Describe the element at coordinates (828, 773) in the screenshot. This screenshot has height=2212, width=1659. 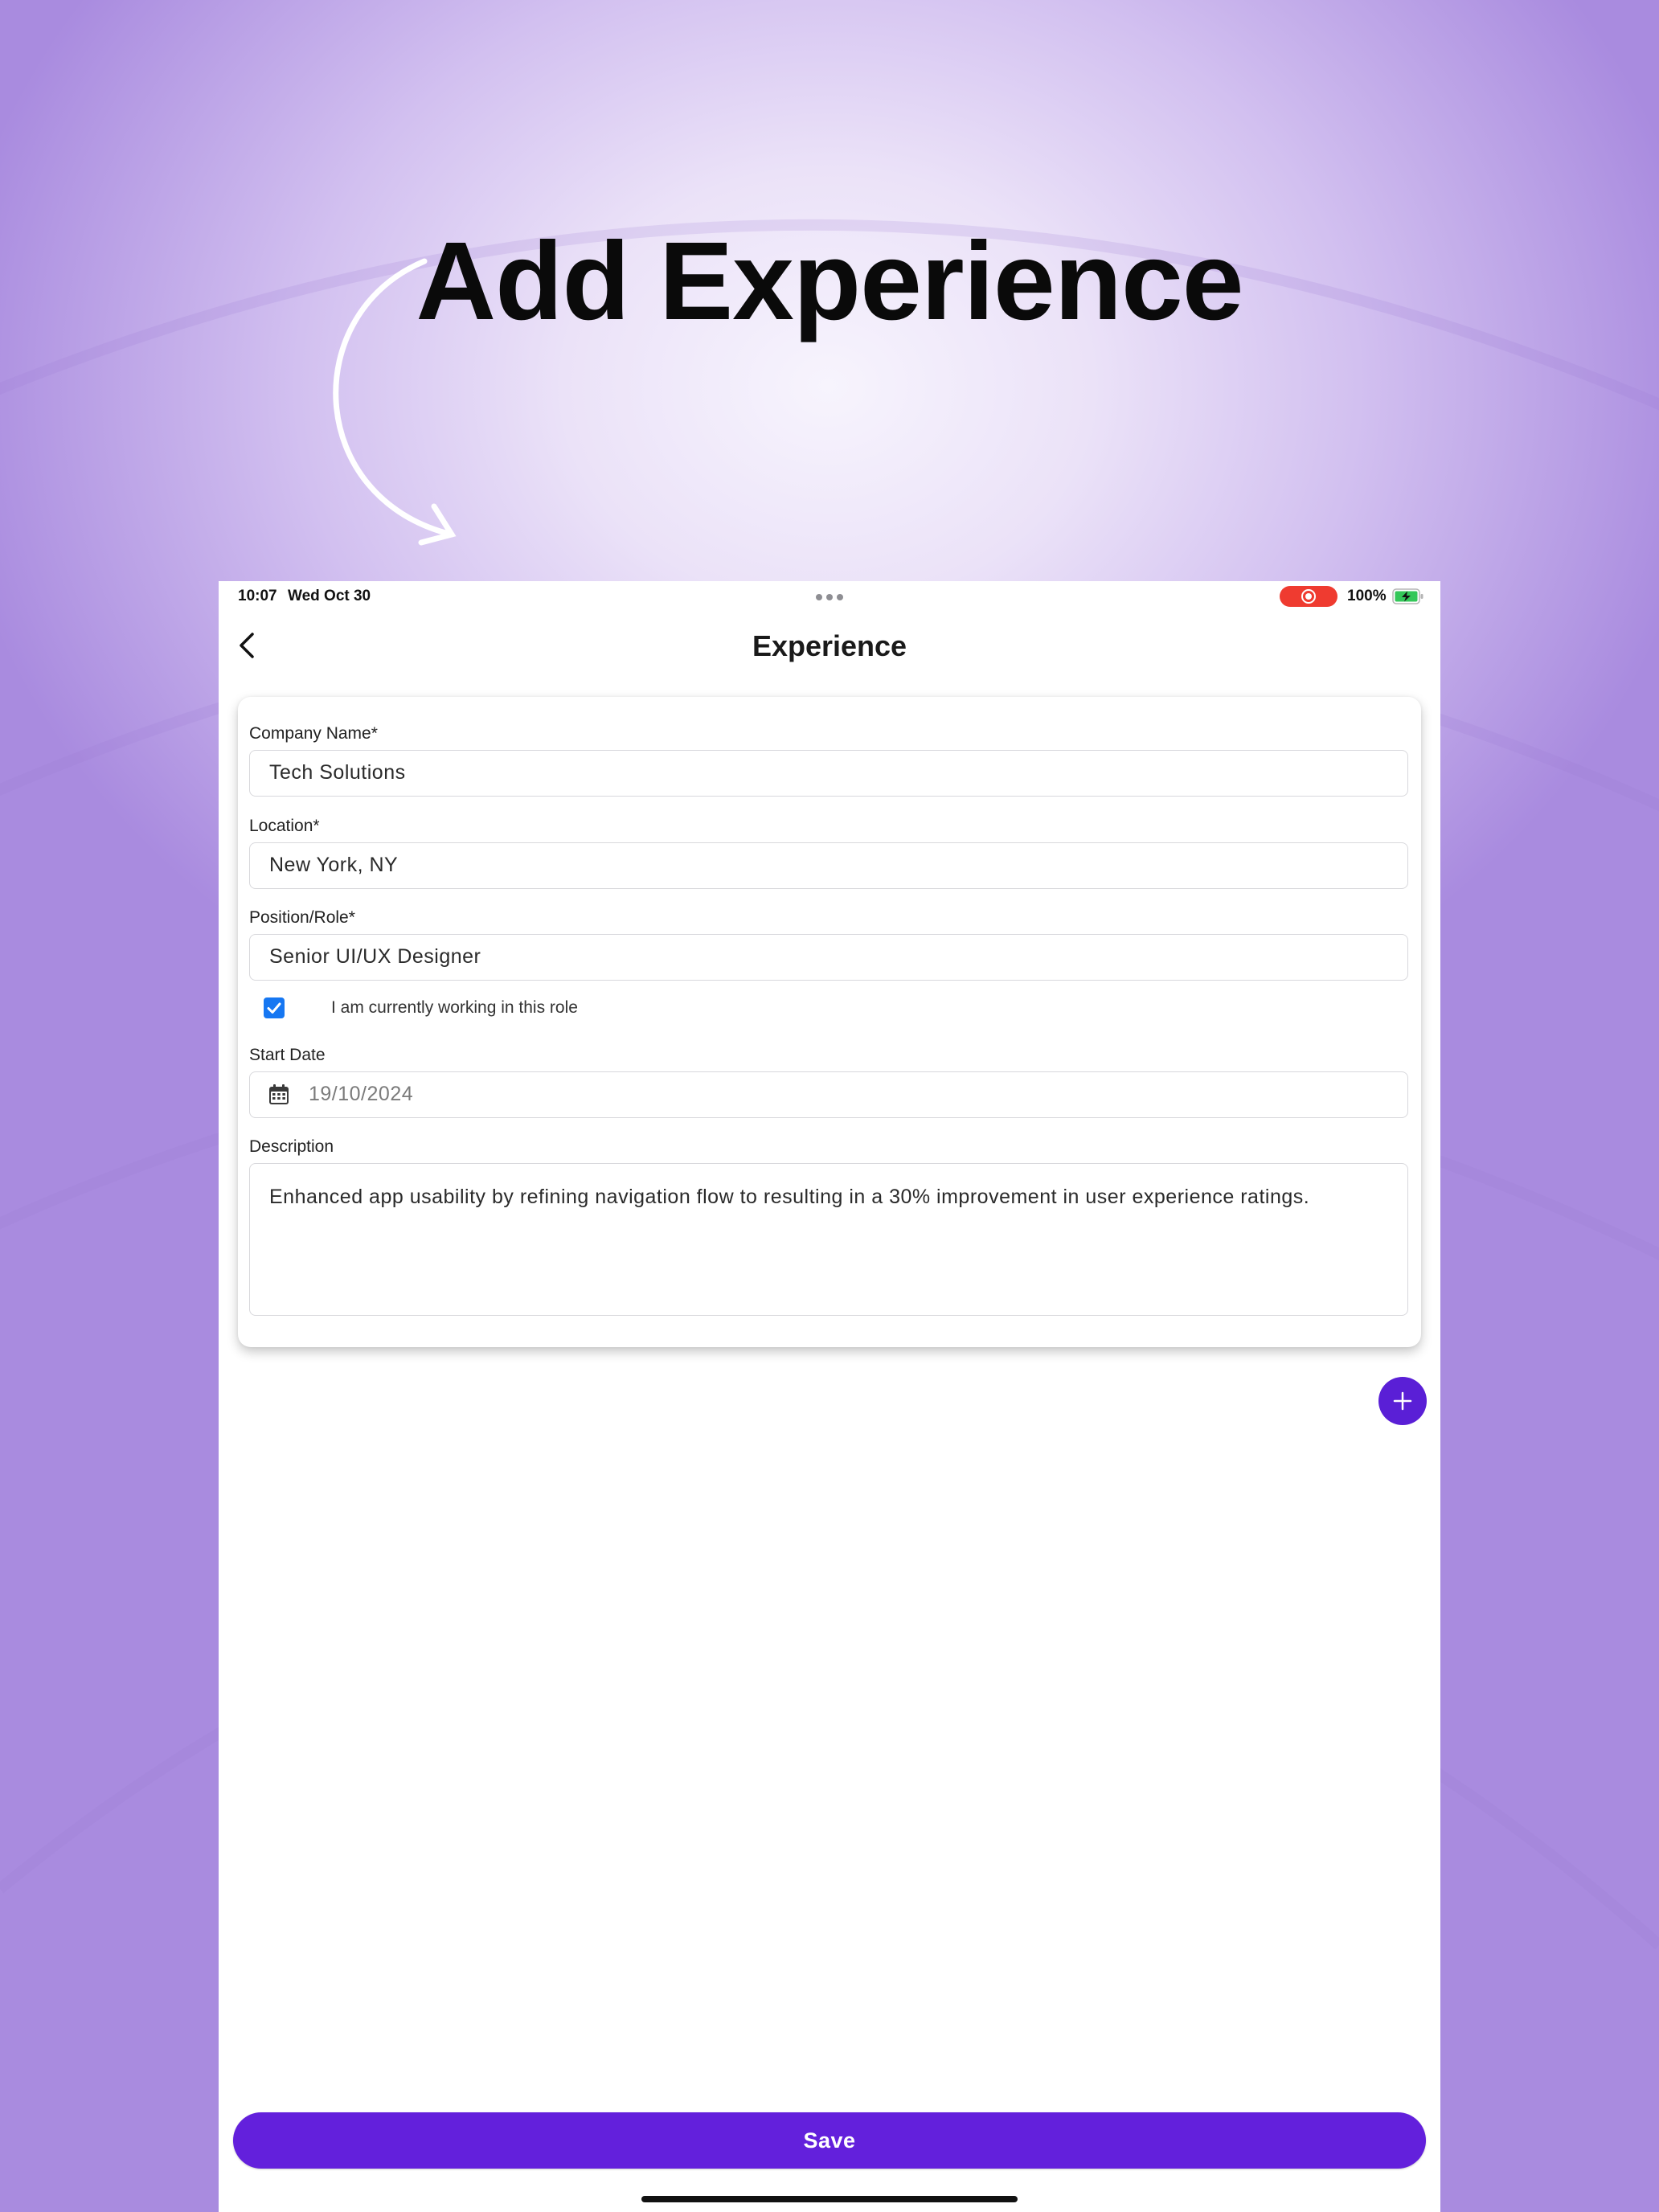
I see `company-name-field: Tech Solutions` at that location.